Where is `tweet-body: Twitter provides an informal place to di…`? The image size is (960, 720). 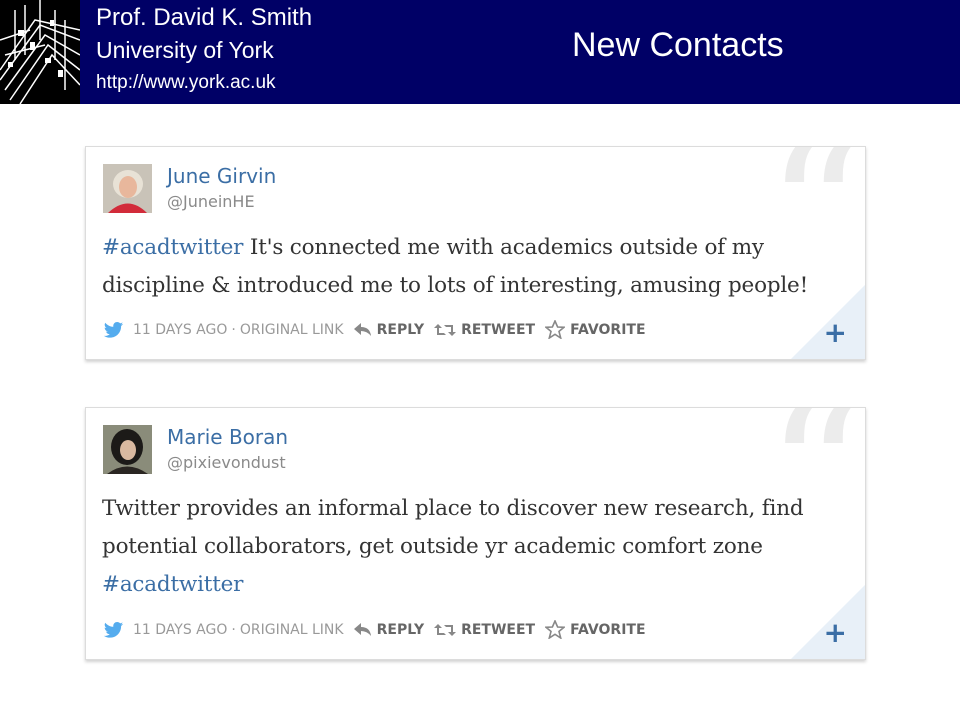 tweet-body: Twitter provides an informal place to di… is located at coordinates (453, 527).